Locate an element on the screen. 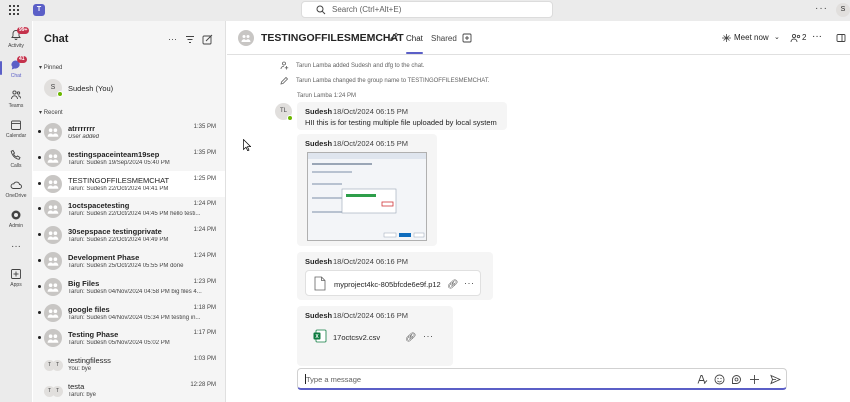 The height and width of the screenshot is (402, 850). rail-apps: Apps is located at coordinates (16, 278).